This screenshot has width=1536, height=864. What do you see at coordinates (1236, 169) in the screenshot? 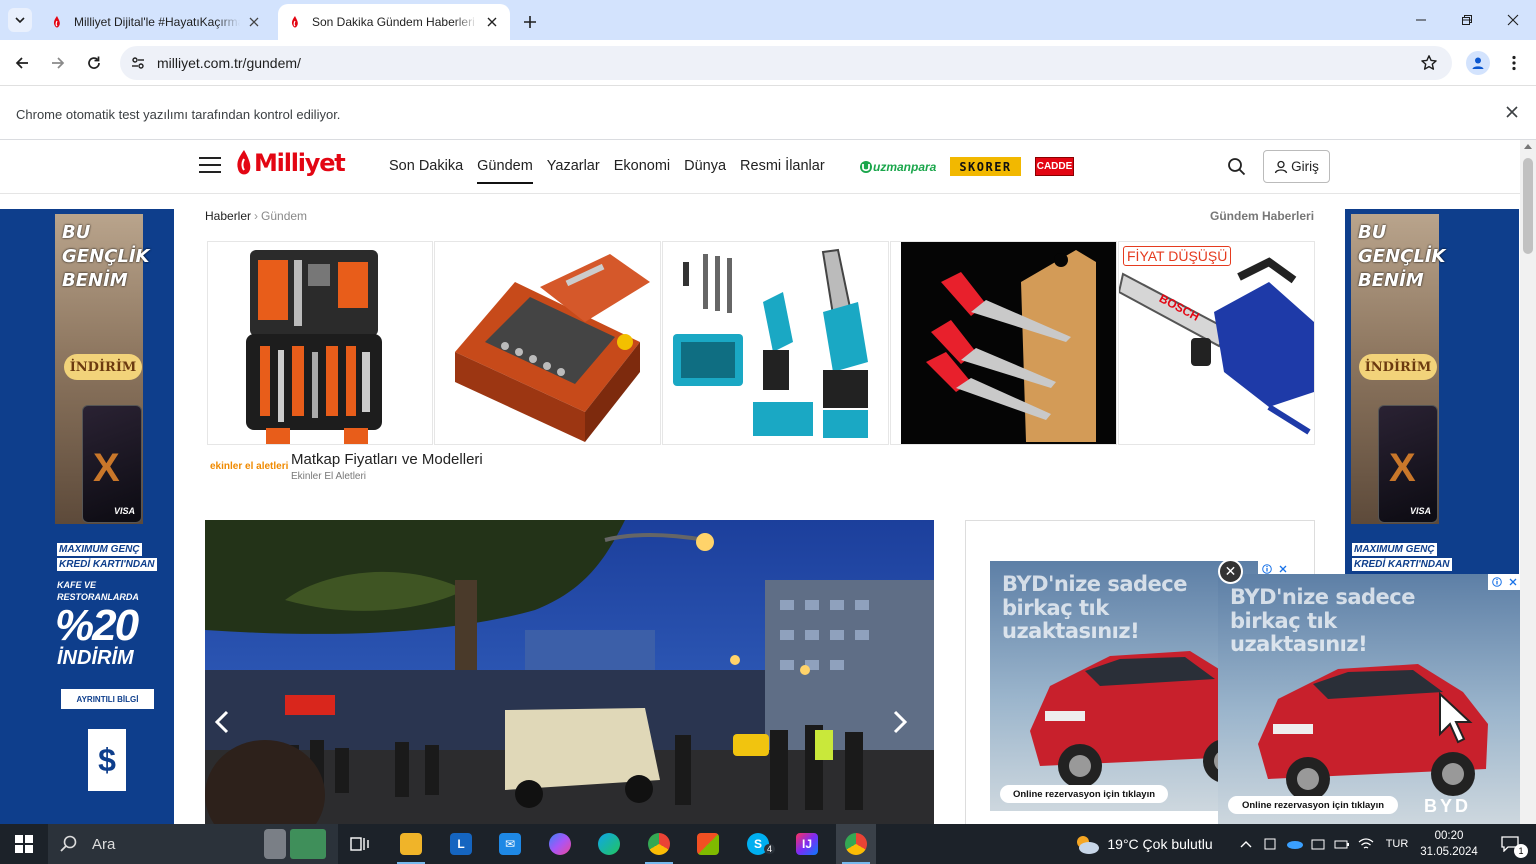
I see `site-search-icon` at bounding box center [1236, 169].